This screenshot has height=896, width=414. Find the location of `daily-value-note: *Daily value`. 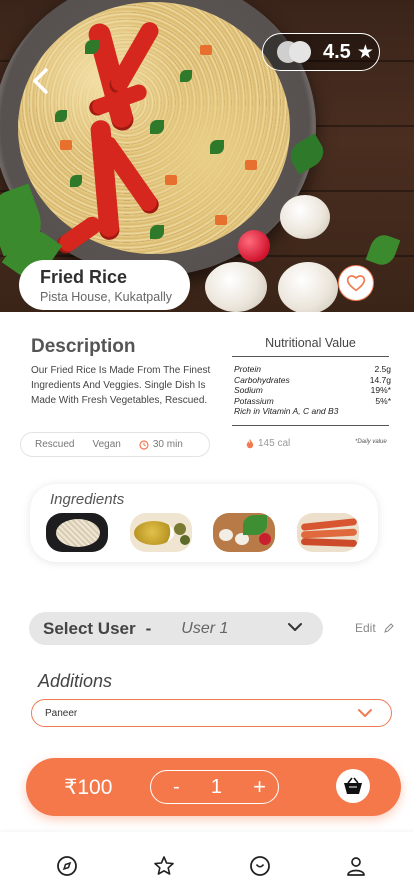

daily-value-note: *Daily value is located at coordinates (371, 442).